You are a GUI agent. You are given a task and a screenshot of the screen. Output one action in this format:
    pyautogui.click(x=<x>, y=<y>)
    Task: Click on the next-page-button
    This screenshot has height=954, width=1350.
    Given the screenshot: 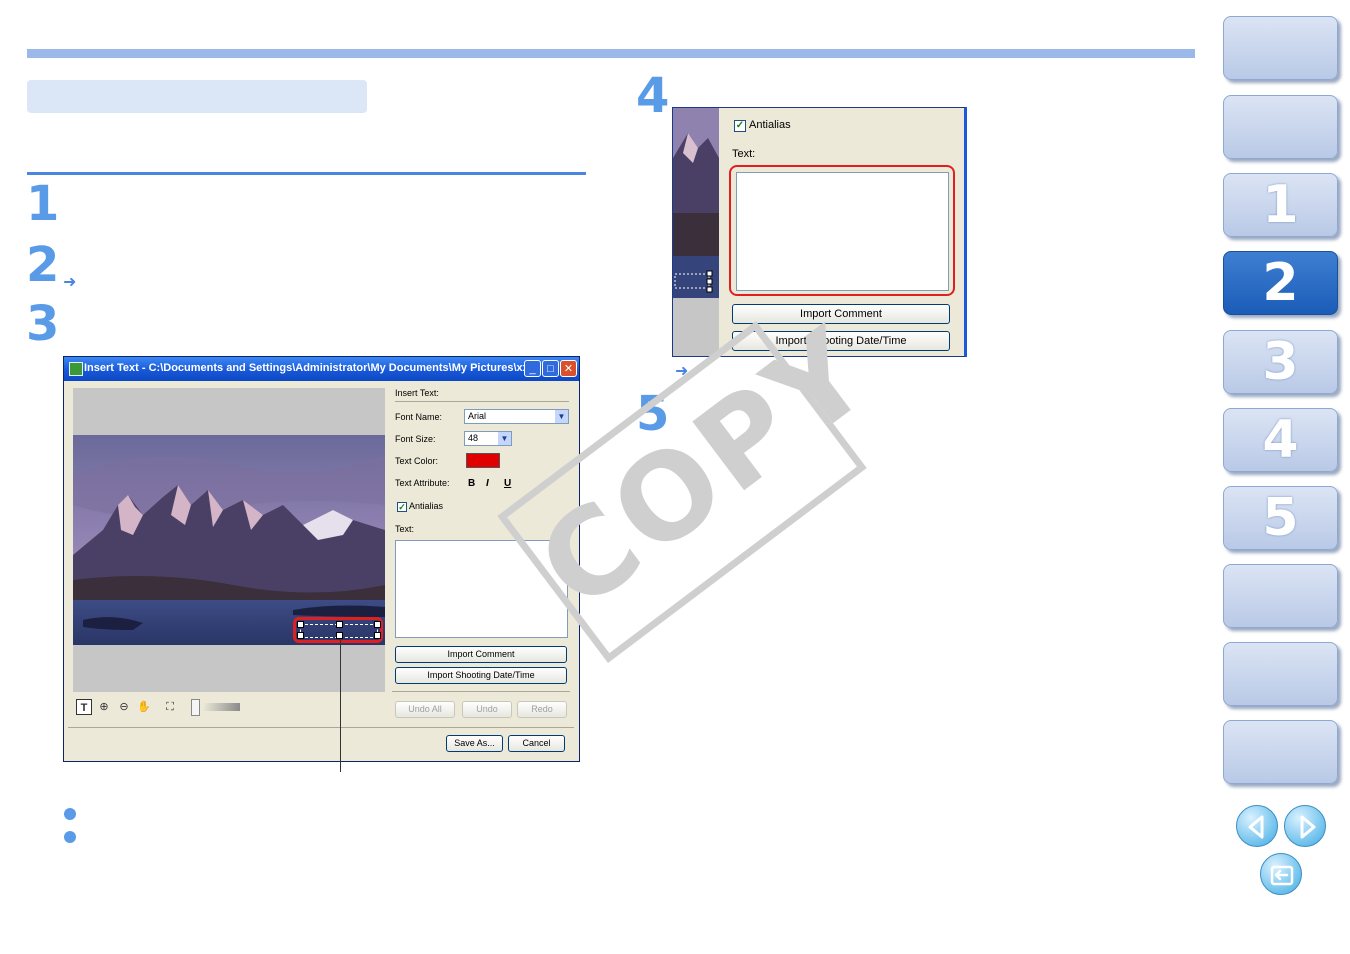 What is the action you would take?
    pyautogui.click(x=1305, y=826)
    